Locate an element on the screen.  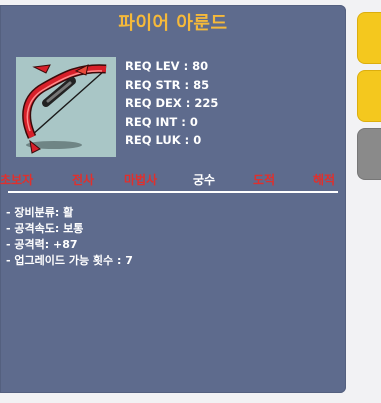
job-pirate: 해적 is located at coordinates (324, 180).